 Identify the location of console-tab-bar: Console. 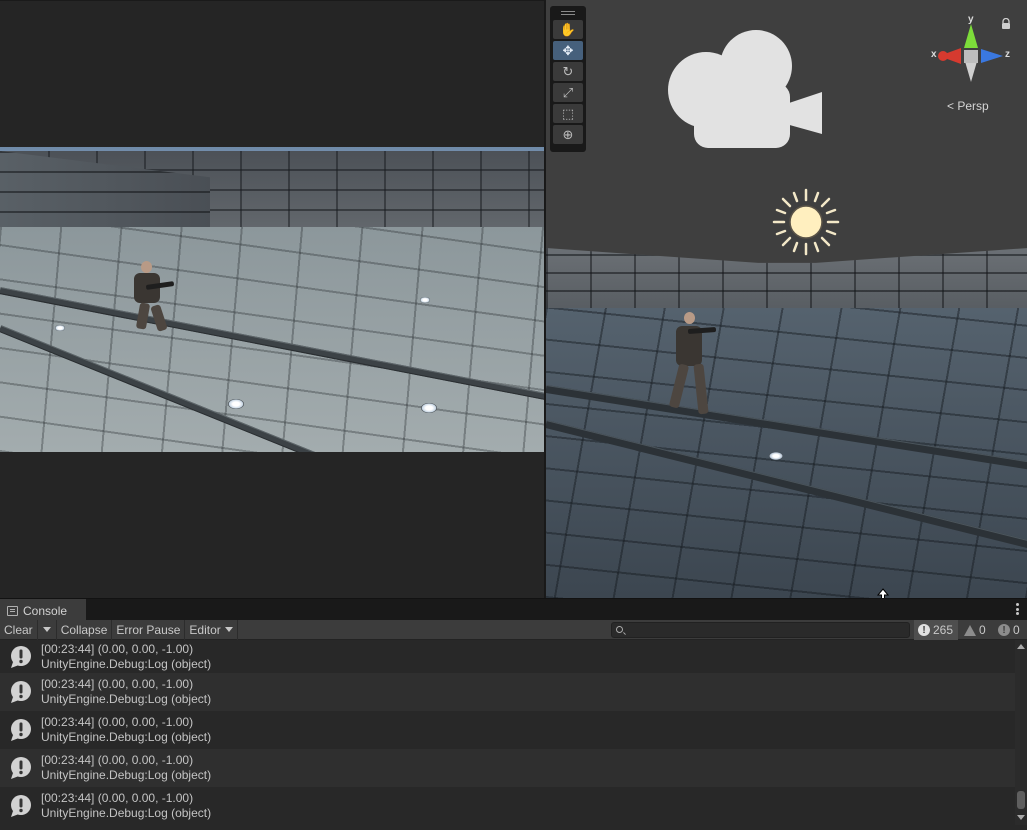
(513, 609).